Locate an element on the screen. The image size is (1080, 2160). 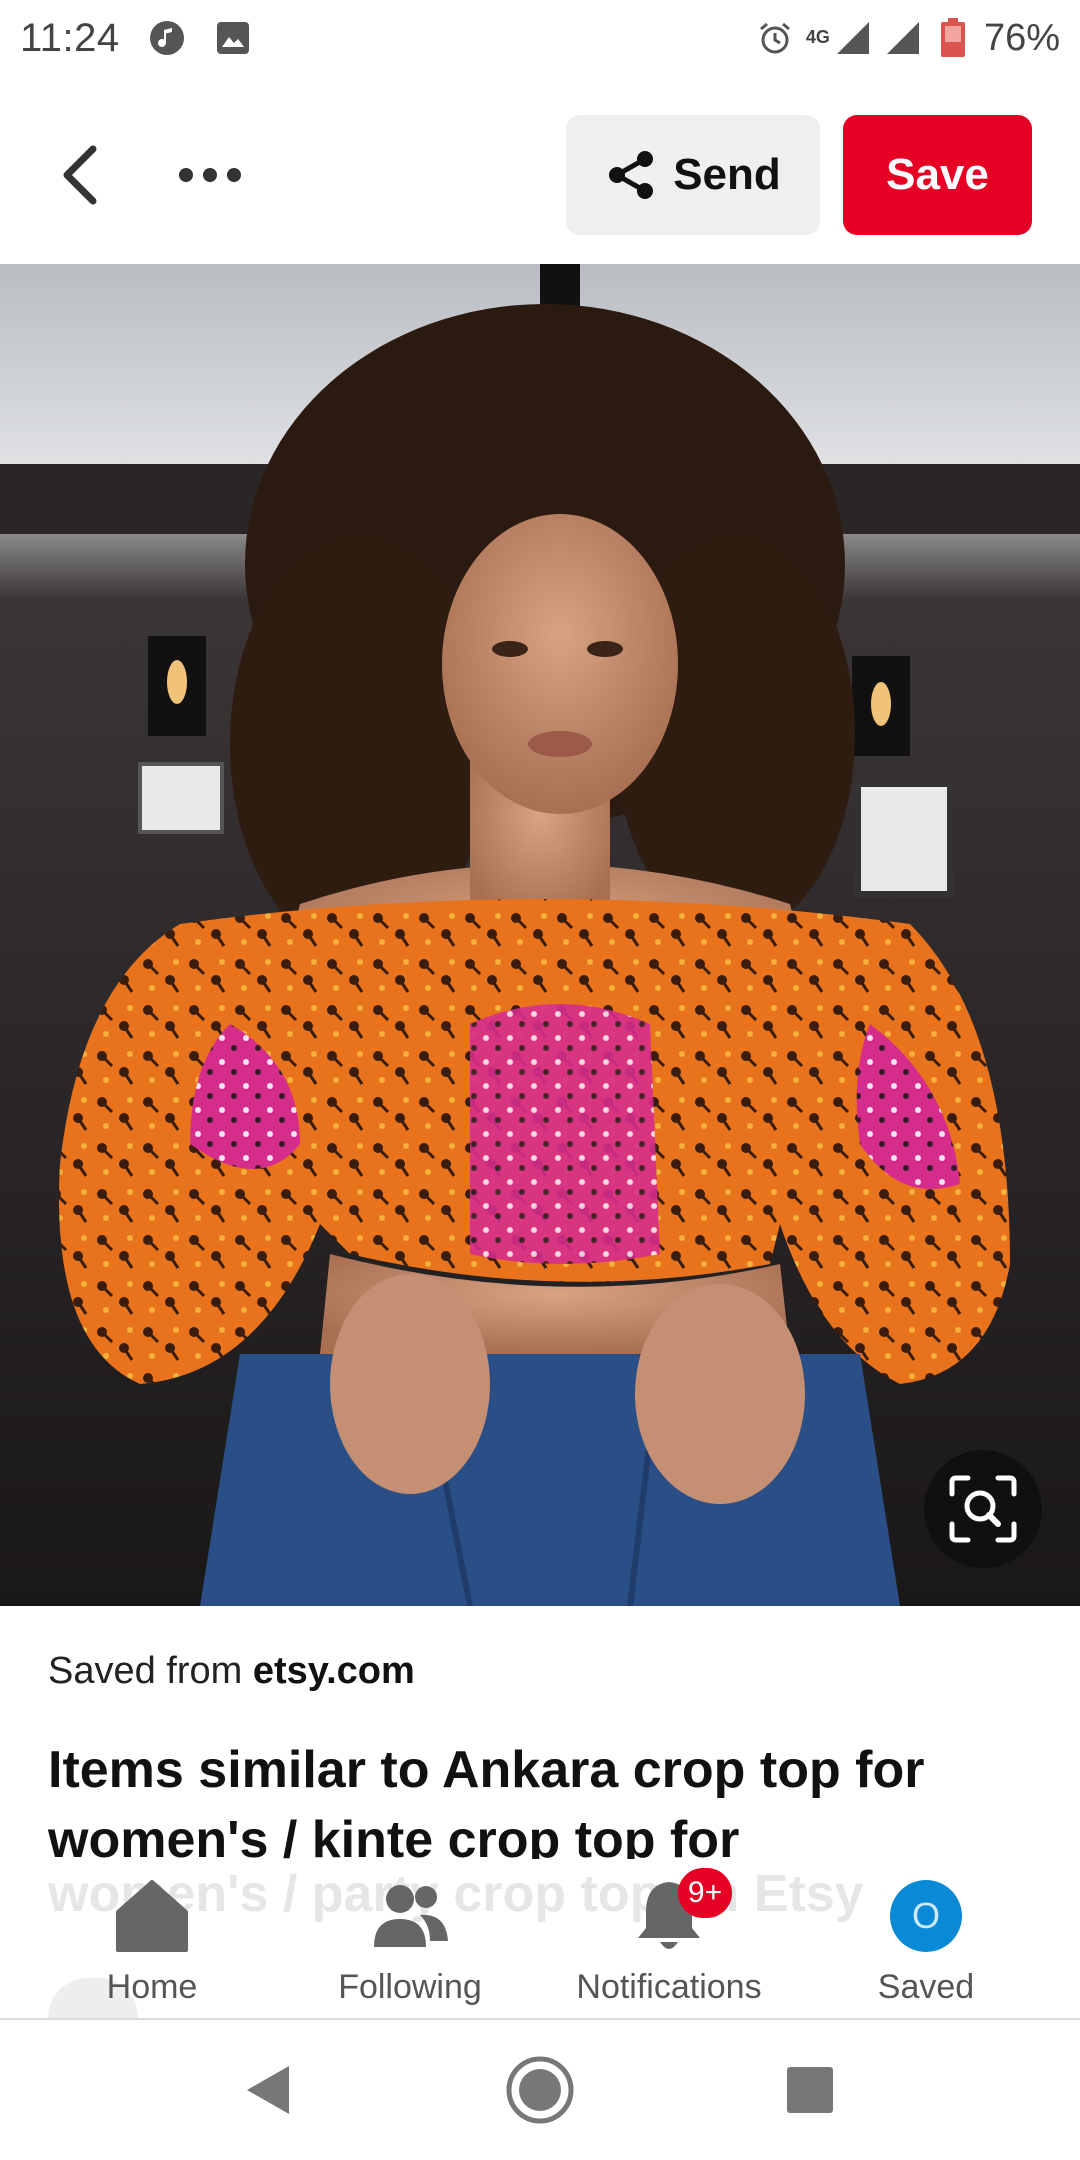
network-type: 4G is located at coordinates (817, 36).